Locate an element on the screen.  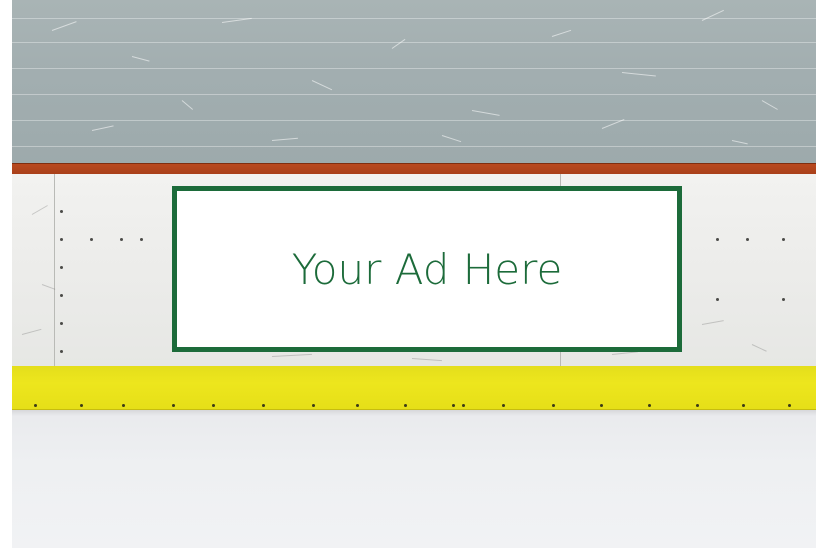
ad-placeholder-text: Your Ad Here is located at coordinates (427, 269).